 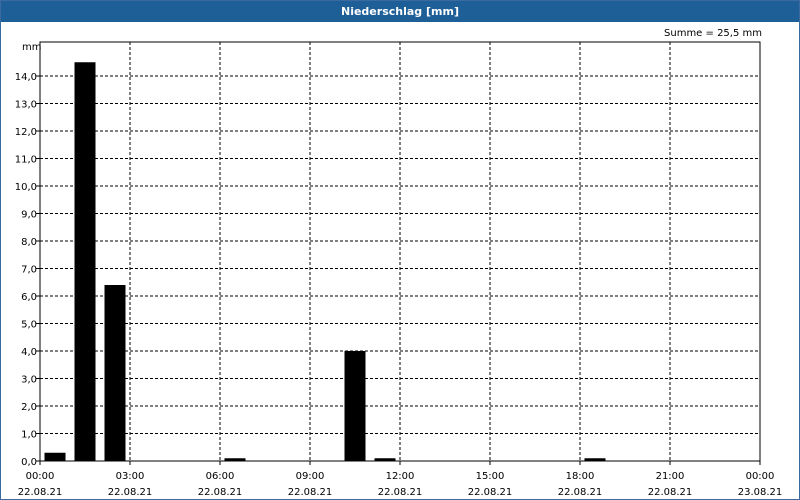 What do you see at coordinates (29, 270) in the screenshot?
I see `y-tick-label: 7,0` at bounding box center [29, 270].